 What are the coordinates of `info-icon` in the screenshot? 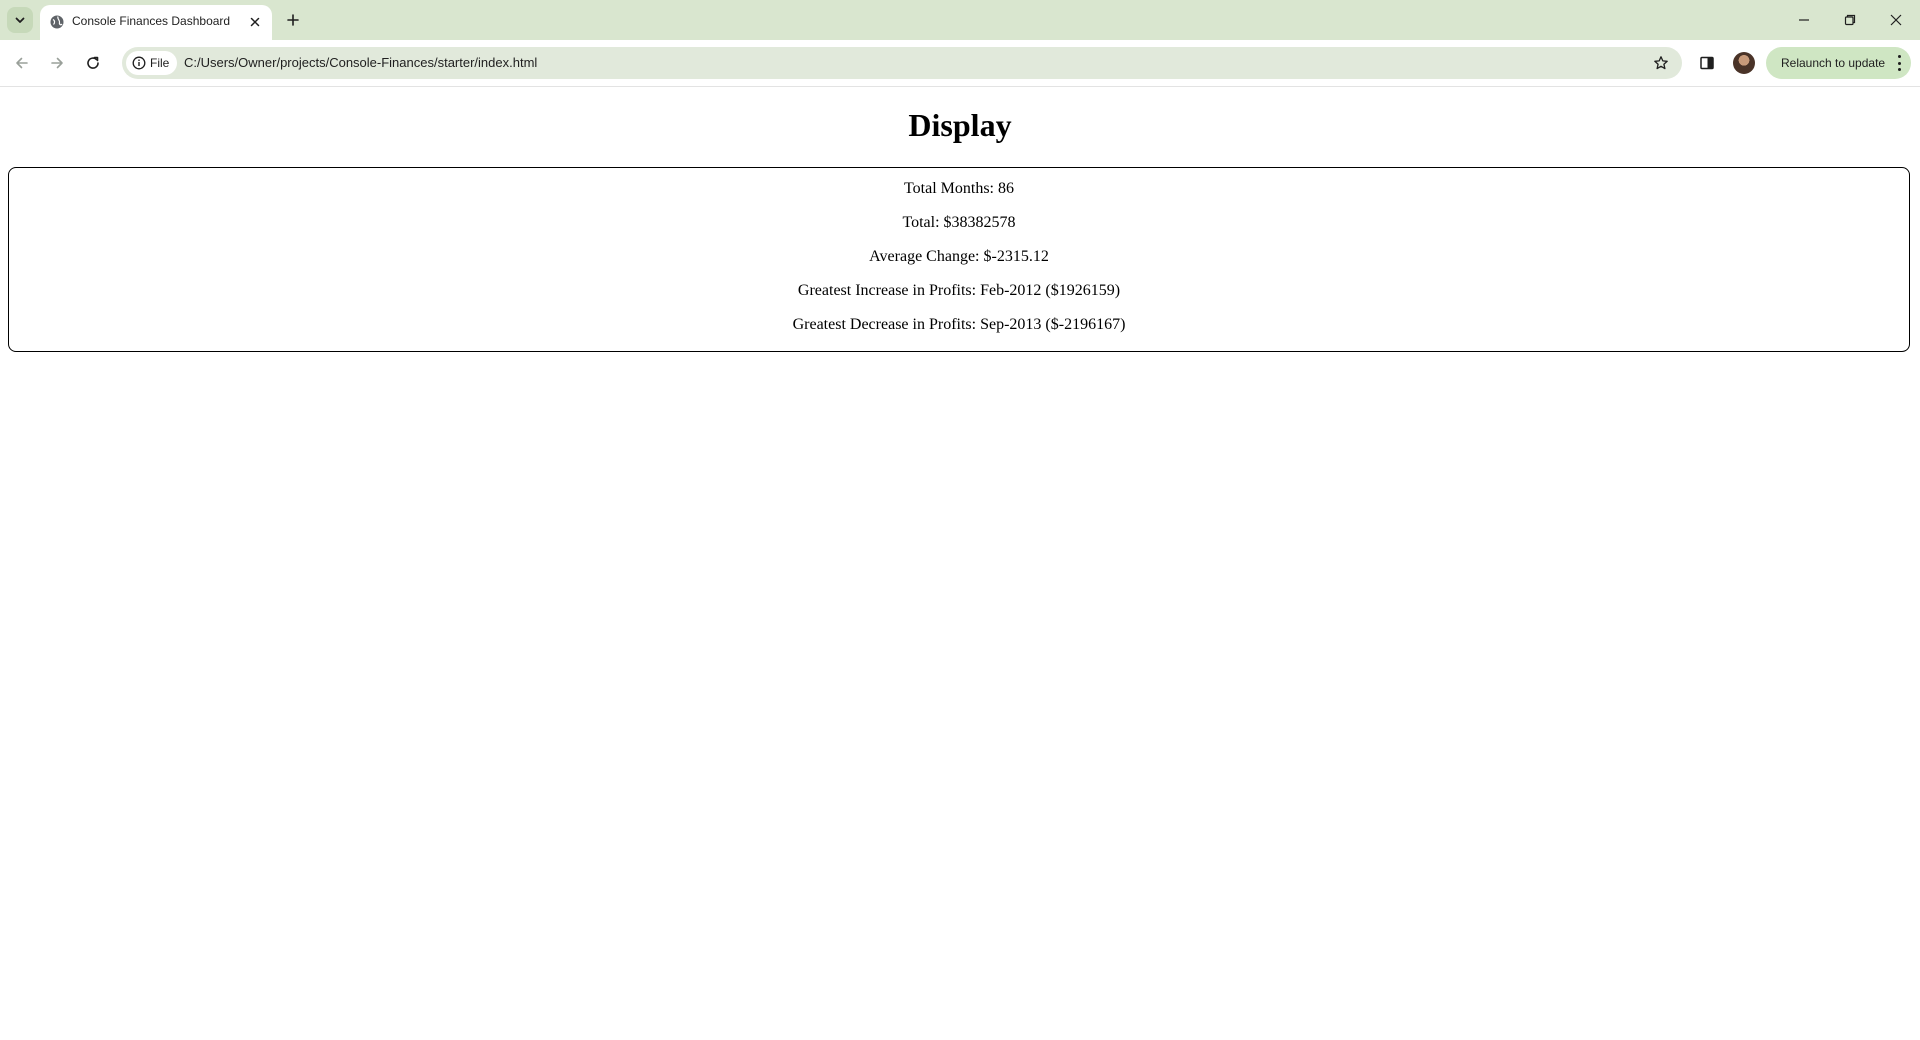 It's located at (139, 63).